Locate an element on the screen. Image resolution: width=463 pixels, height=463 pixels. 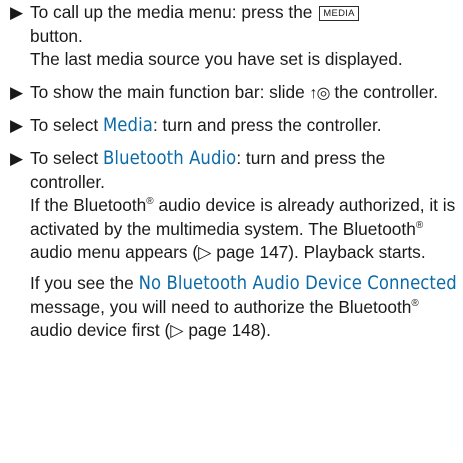
no-device-connected-message: No Bluetooth Audio Device Connected is located at coordinates (297, 283).